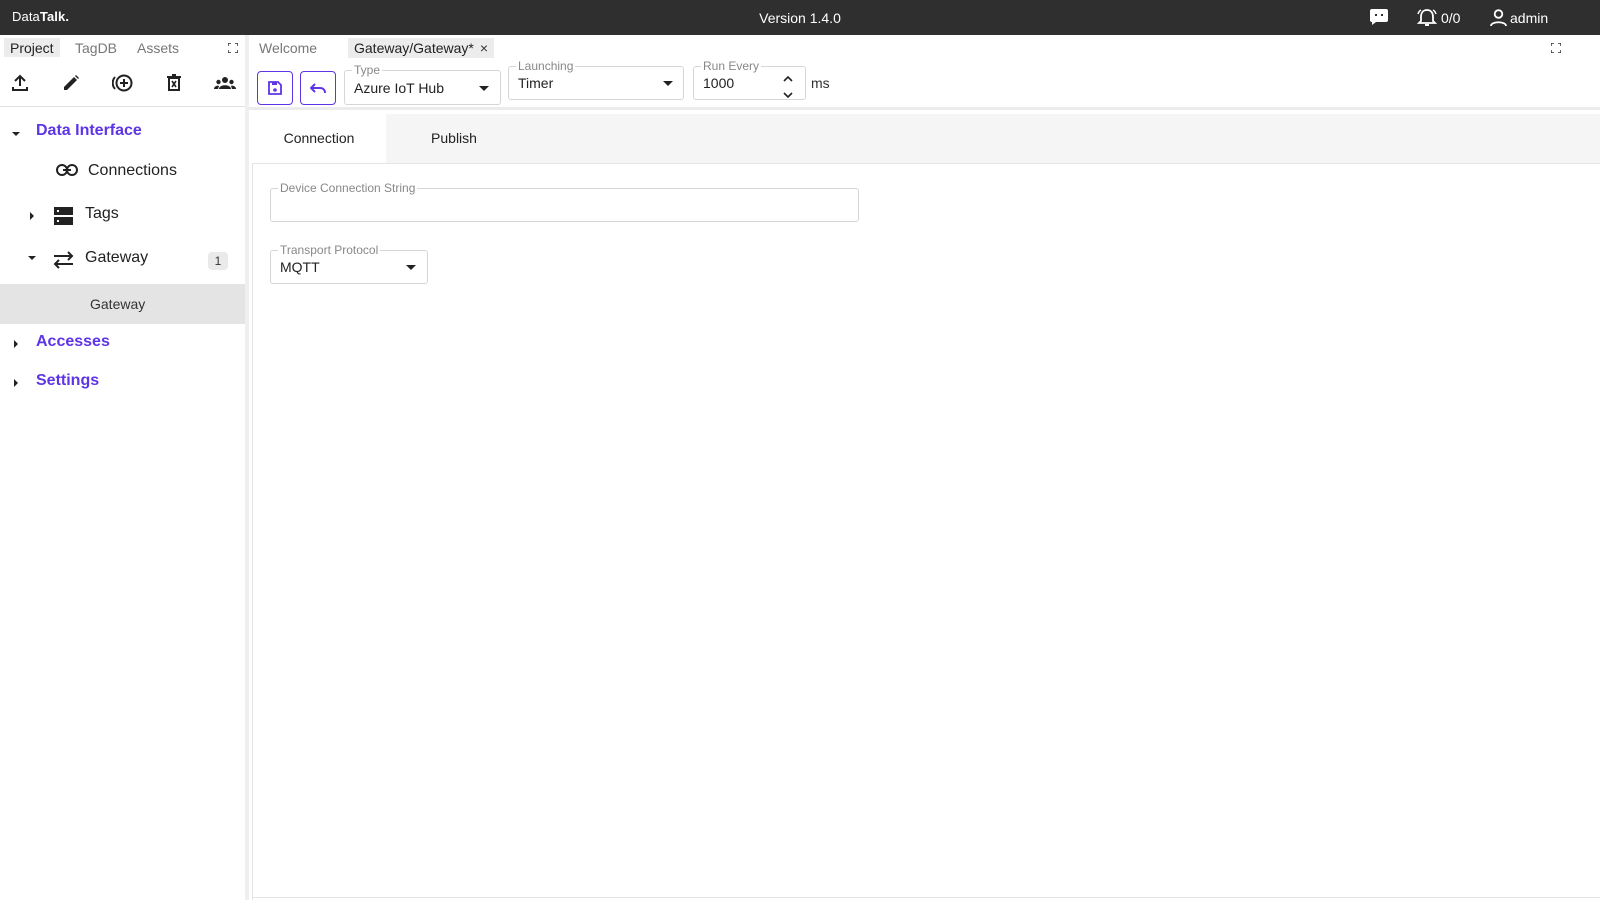 Image resolution: width=1600 pixels, height=900 pixels. I want to click on undo-icon, so click(318, 88).